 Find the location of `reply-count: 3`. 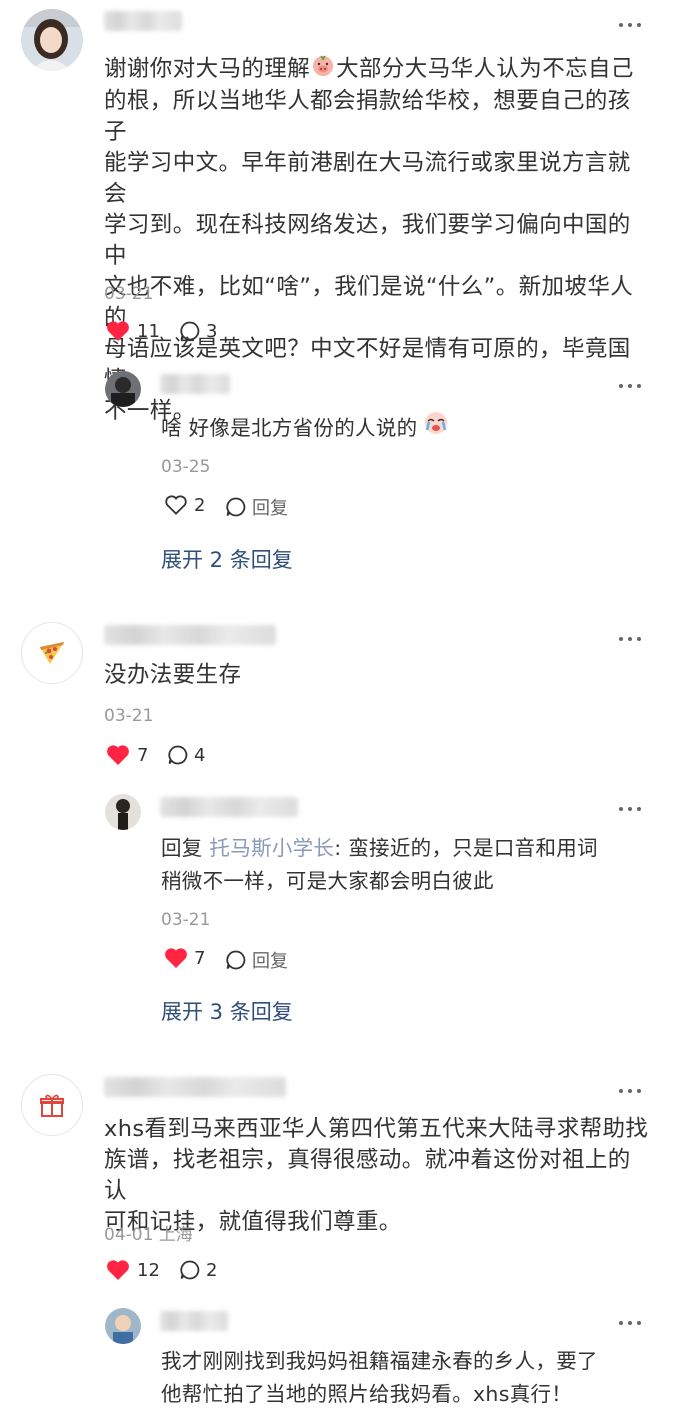

reply-count: 3 is located at coordinates (212, 331).